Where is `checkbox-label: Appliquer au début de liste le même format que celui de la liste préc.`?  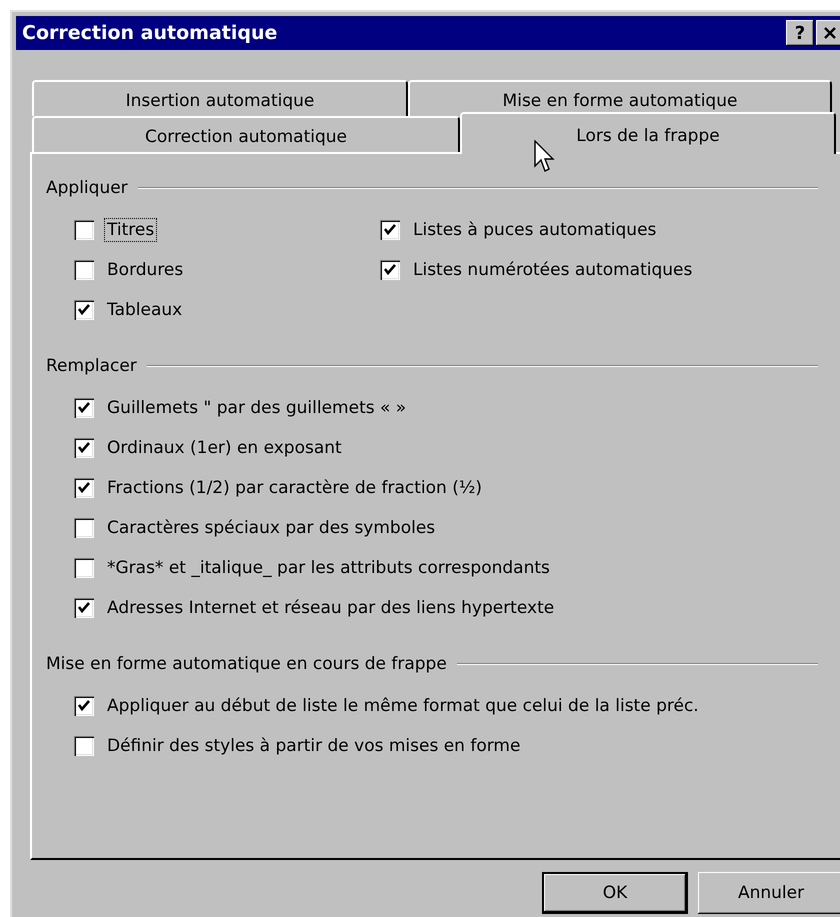 checkbox-label: Appliquer au début de liste le même format que celui de la liste préc. is located at coordinates (403, 706).